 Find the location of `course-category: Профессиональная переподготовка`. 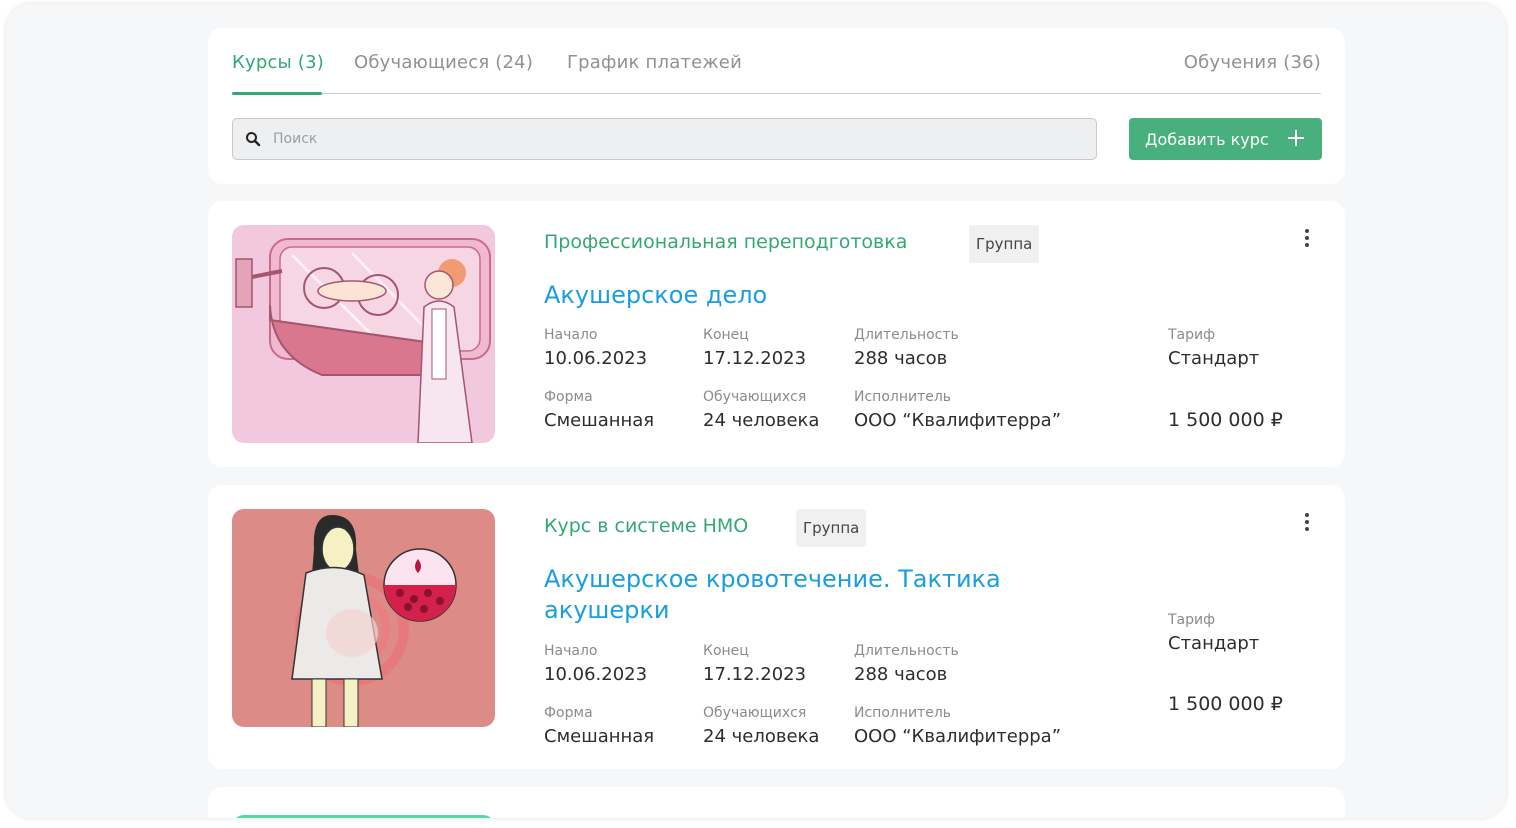

course-category: Профессиональная переподготовка is located at coordinates (726, 242).